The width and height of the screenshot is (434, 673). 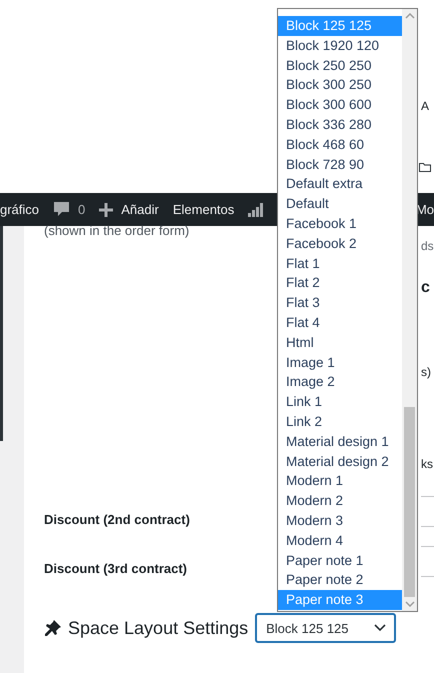 What do you see at coordinates (340, 264) in the screenshot?
I see `dropdown-option: Flat 1` at bounding box center [340, 264].